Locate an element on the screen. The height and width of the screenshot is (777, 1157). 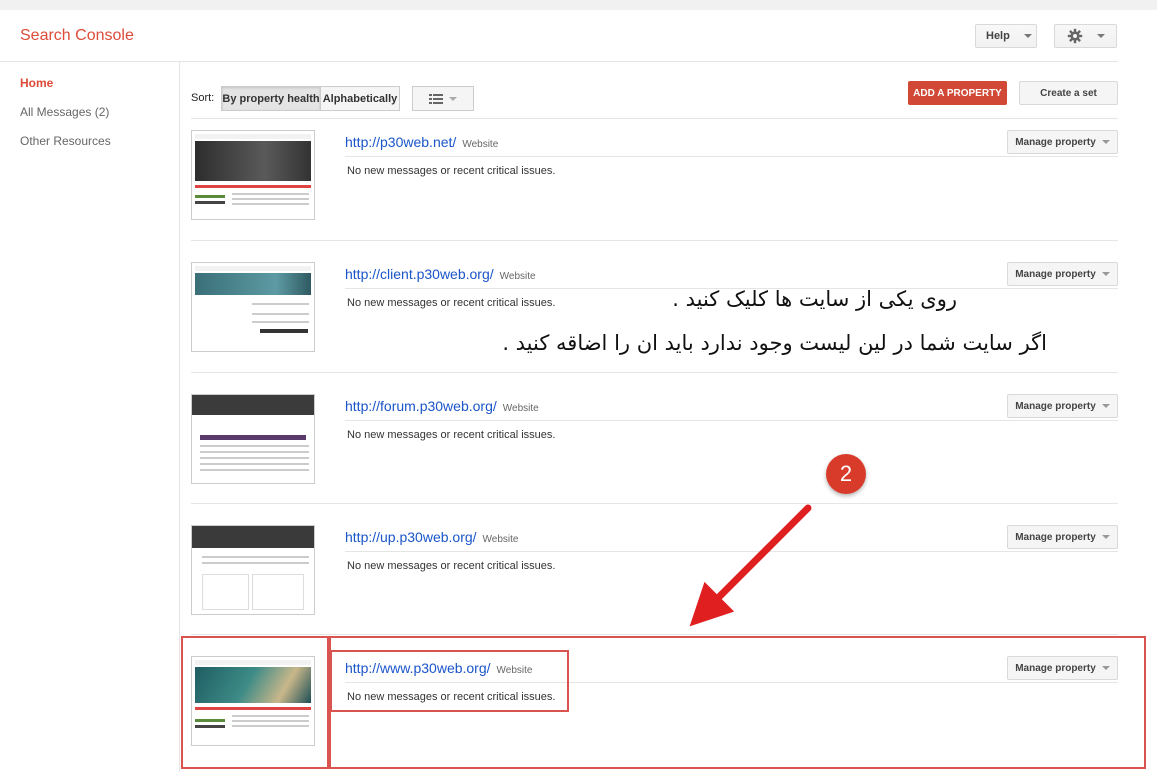
step-number-badge: 2 is located at coordinates (846, 474).